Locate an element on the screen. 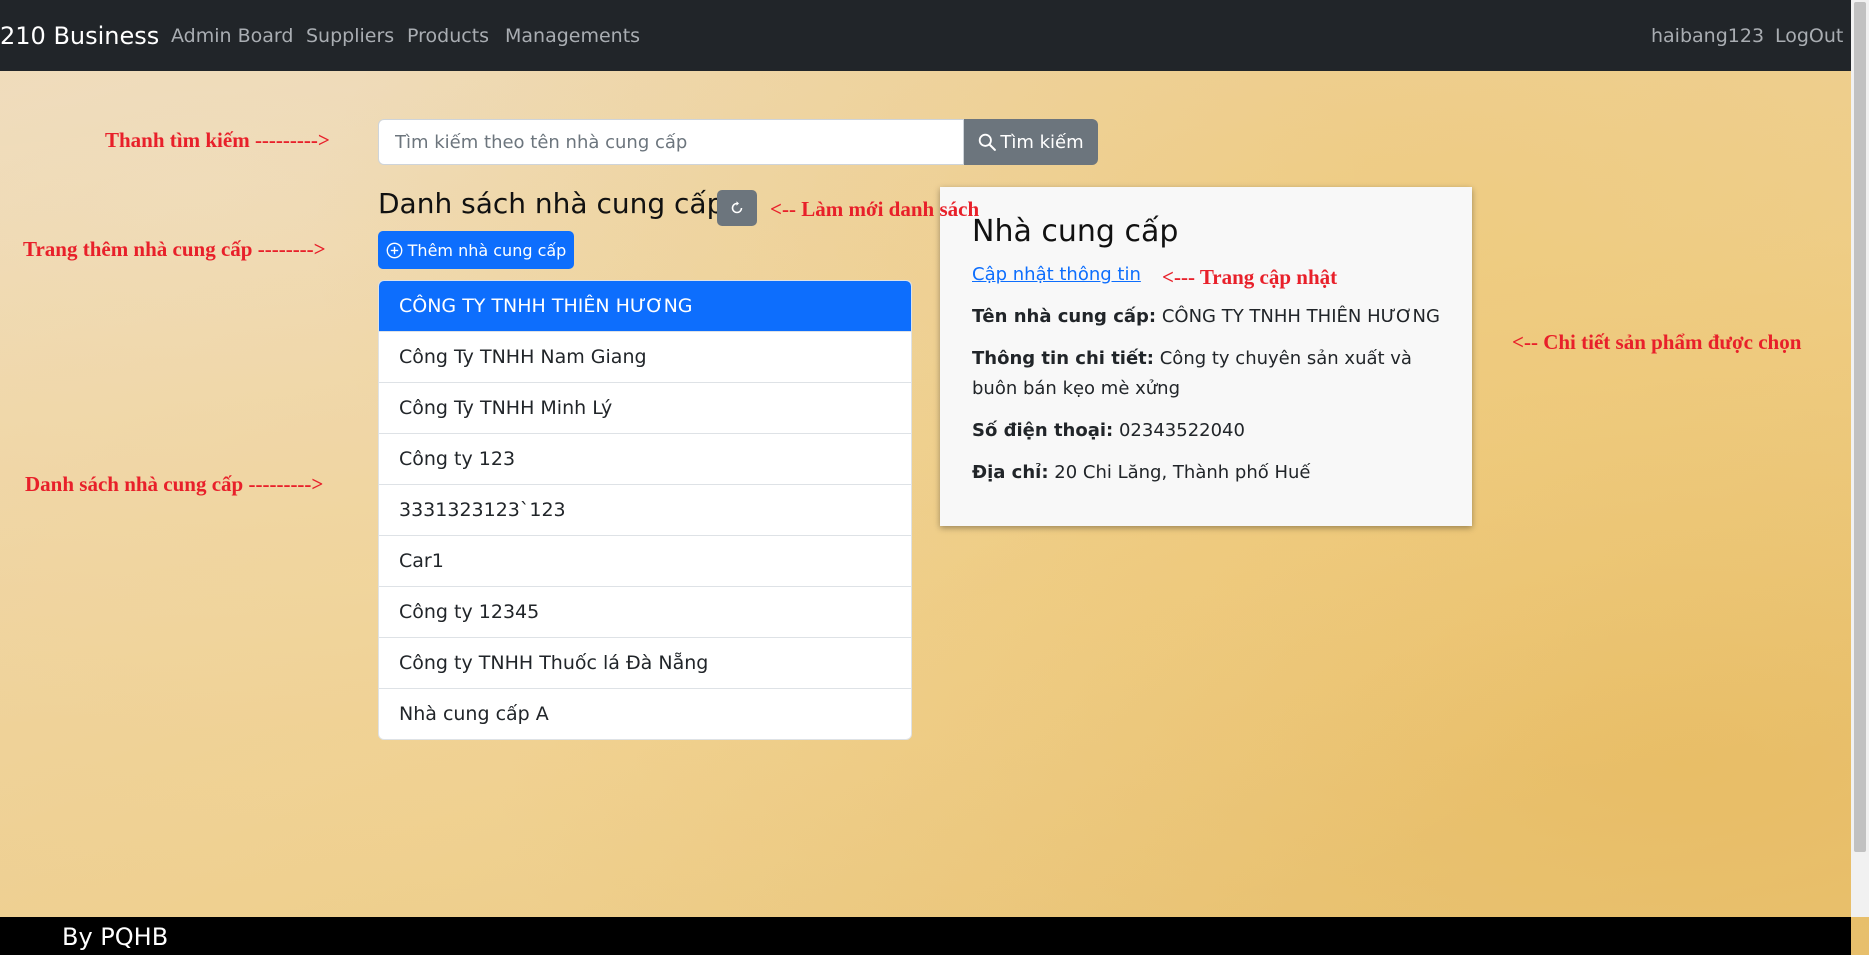 The width and height of the screenshot is (1869, 955). annotation-update-page: <--- Trang cập nhật is located at coordinates (1250, 277).